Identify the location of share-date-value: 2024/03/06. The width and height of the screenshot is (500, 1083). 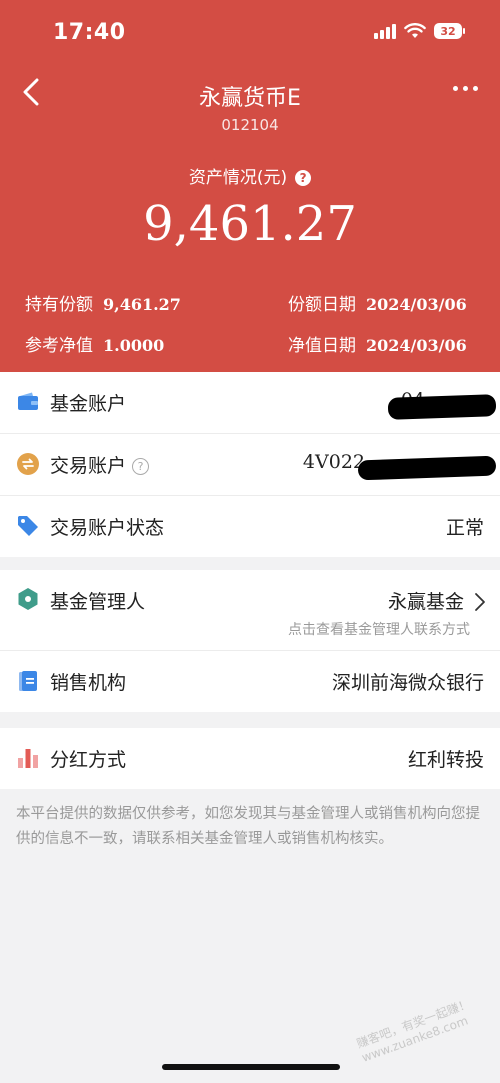
(416, 304).